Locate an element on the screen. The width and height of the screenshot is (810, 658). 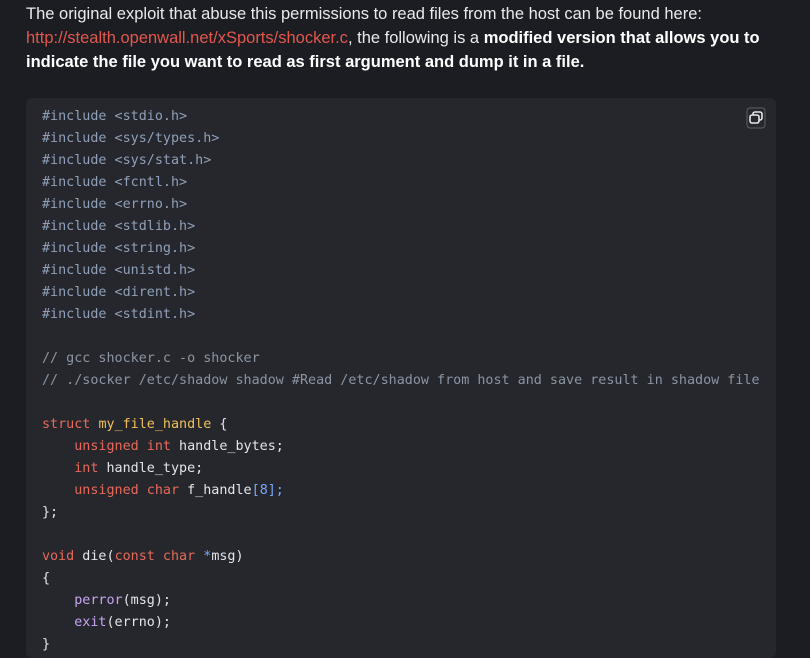
code-type: unsigned char is located at coordinates (127, 490).